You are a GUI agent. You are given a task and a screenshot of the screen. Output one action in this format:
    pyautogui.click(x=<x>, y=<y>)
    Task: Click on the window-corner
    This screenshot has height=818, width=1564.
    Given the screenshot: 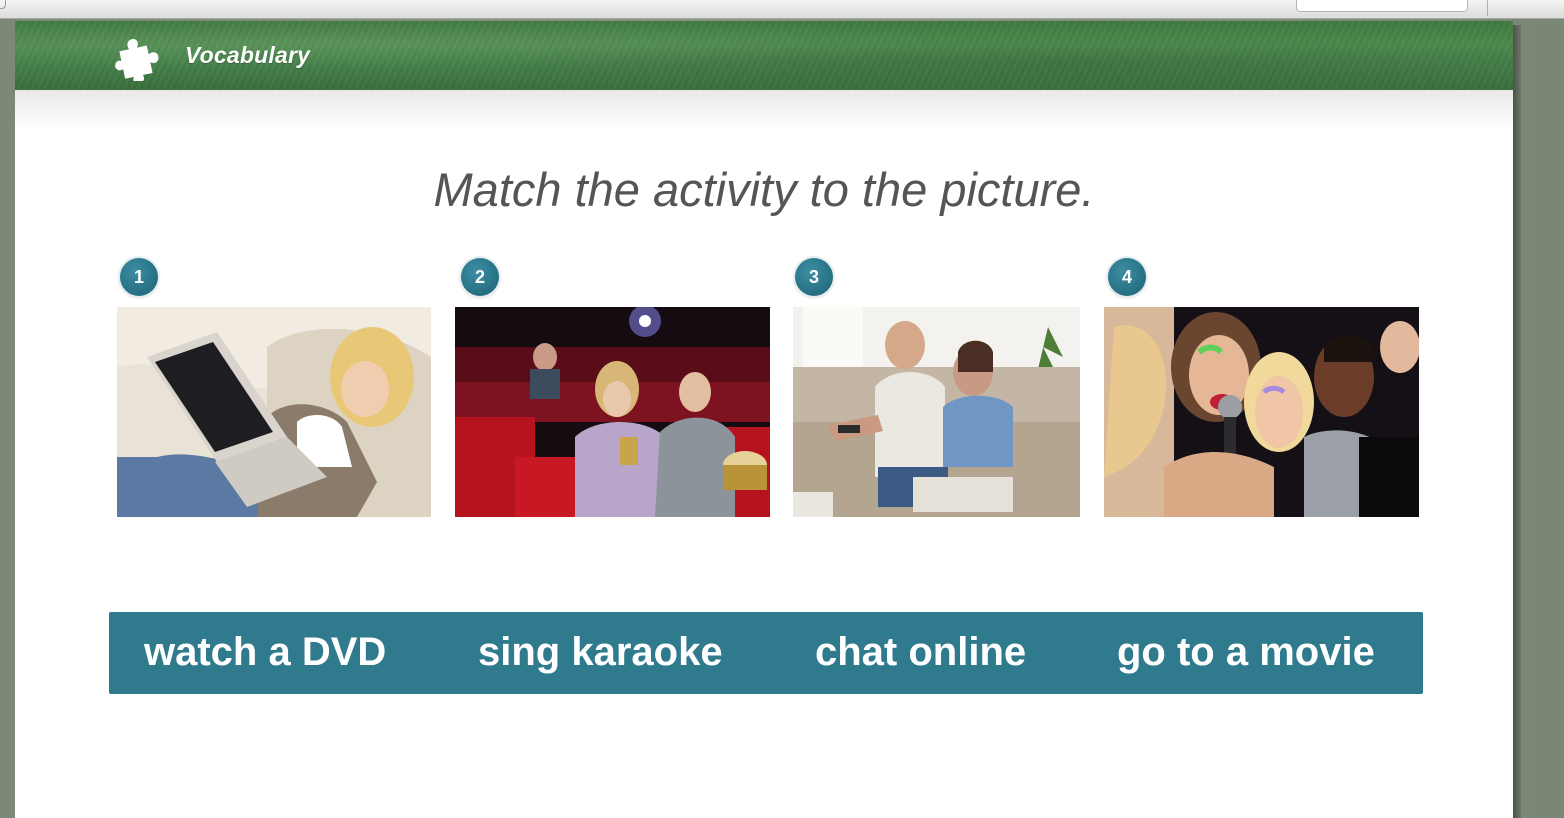 What is the action you would take?
    pyautogui.click(x=3, y=4)
    